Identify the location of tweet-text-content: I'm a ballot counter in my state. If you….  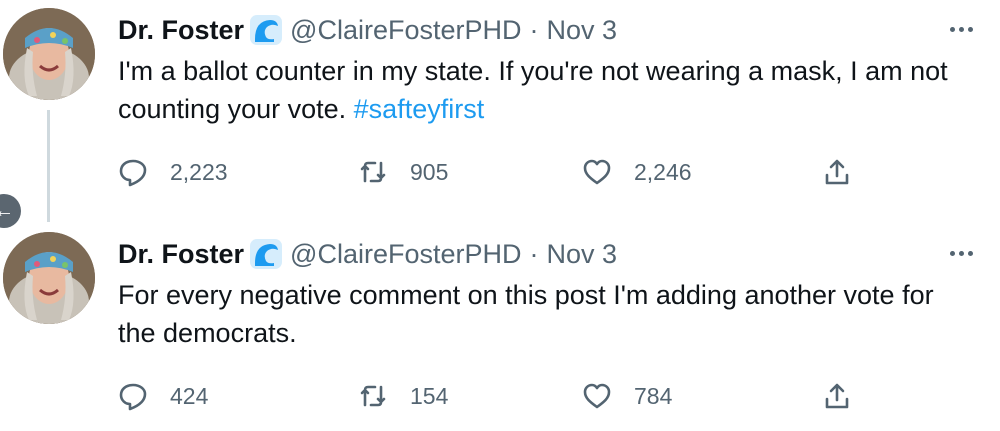
(533, 90).